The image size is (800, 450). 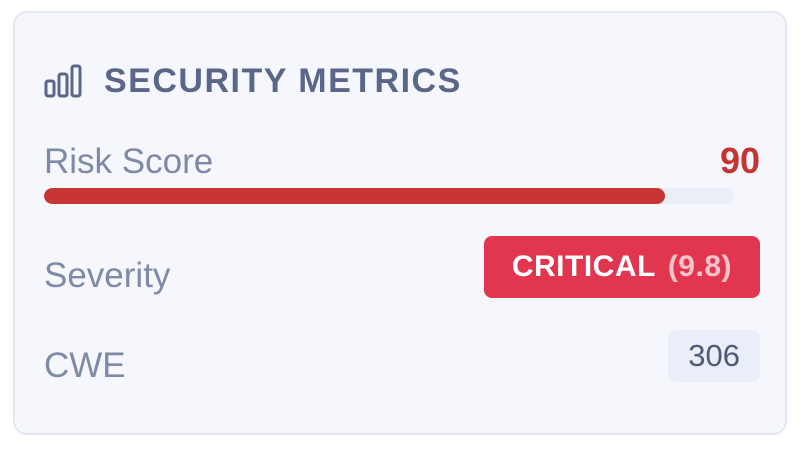 I want to click on severity-score: (9.8), so click(x=699, y=266).